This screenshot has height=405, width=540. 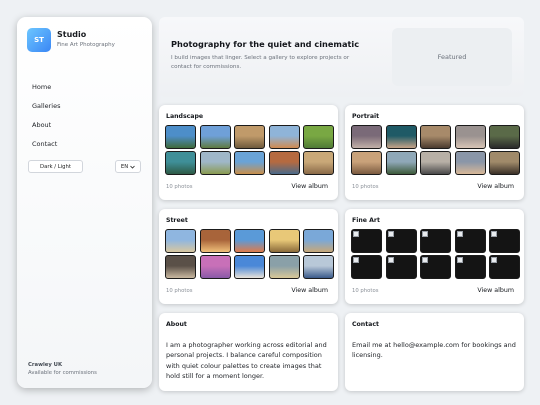 I want to click on hero-title: Photography for the quiet and cinematic, so click(x=265, y=44).